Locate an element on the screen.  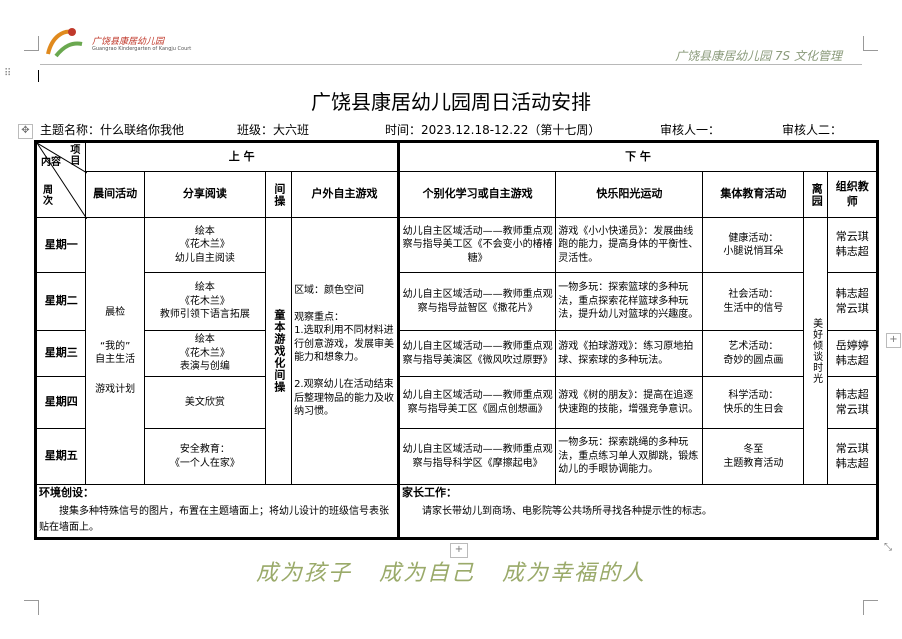
parent-work-text: 请家长带幼儿到商场、电影院等公共场所寻找各种提示性的标志。 is located at coordinates (566, 511).